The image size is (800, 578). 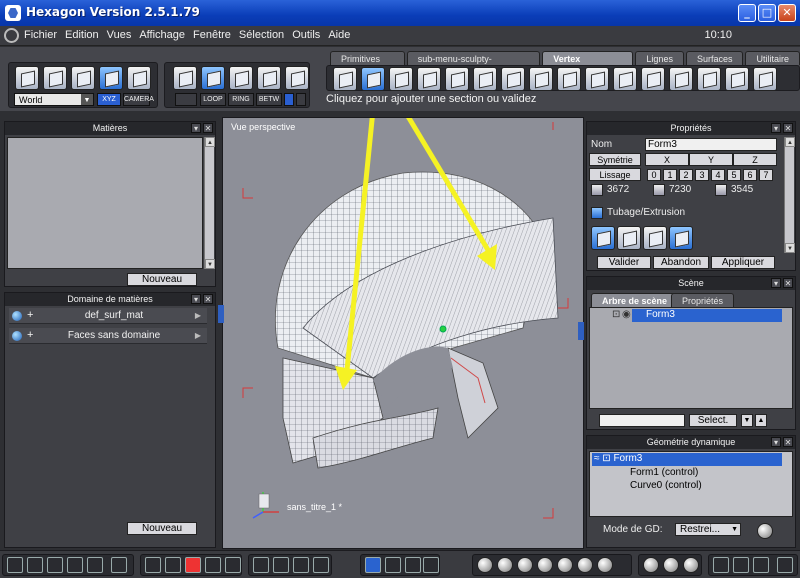 What do you see at coordinates (711, 144) in the screenshot?
I see `object-name-field: Form3` at bounding box center [711, 144].